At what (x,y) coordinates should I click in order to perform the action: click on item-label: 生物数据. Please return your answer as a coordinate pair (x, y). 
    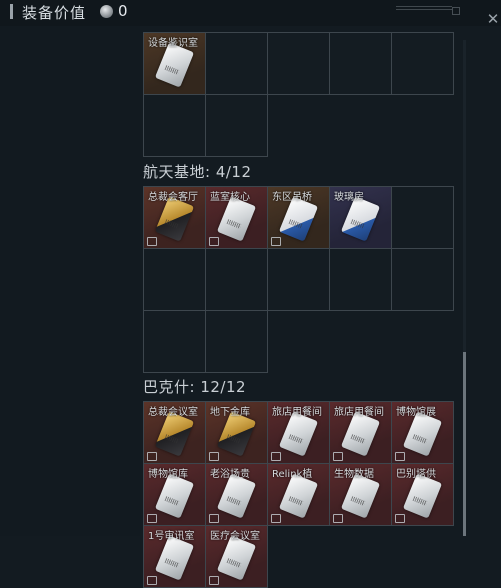
    Looking at the image, I should click on (354, 474).